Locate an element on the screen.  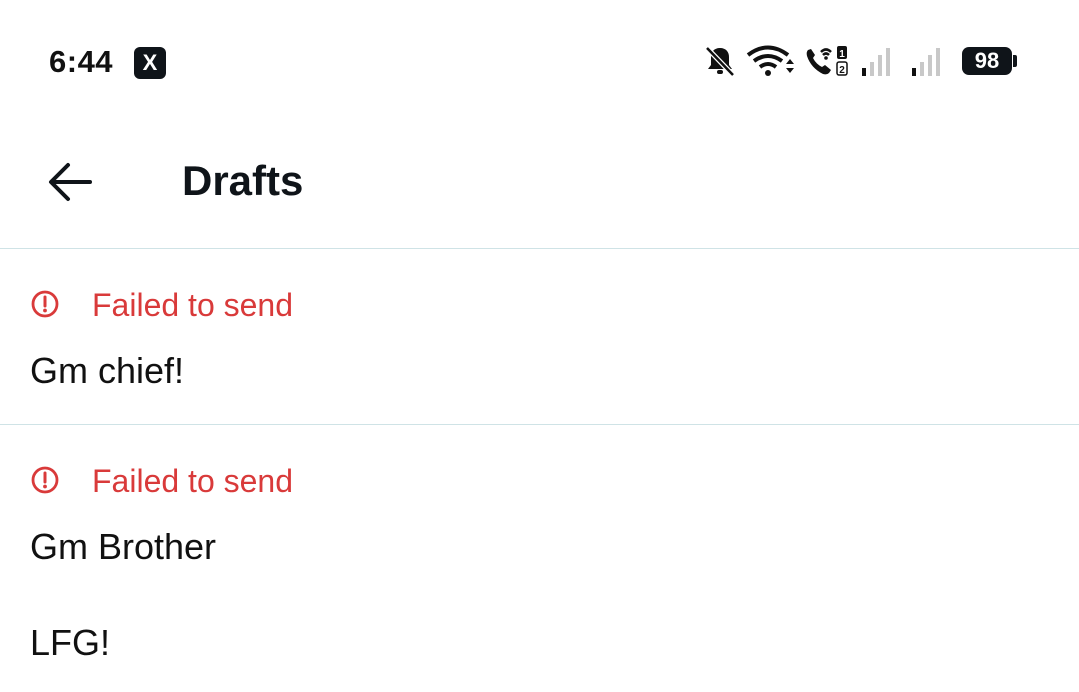
wifi-icon is located at coordinates (770, 60).